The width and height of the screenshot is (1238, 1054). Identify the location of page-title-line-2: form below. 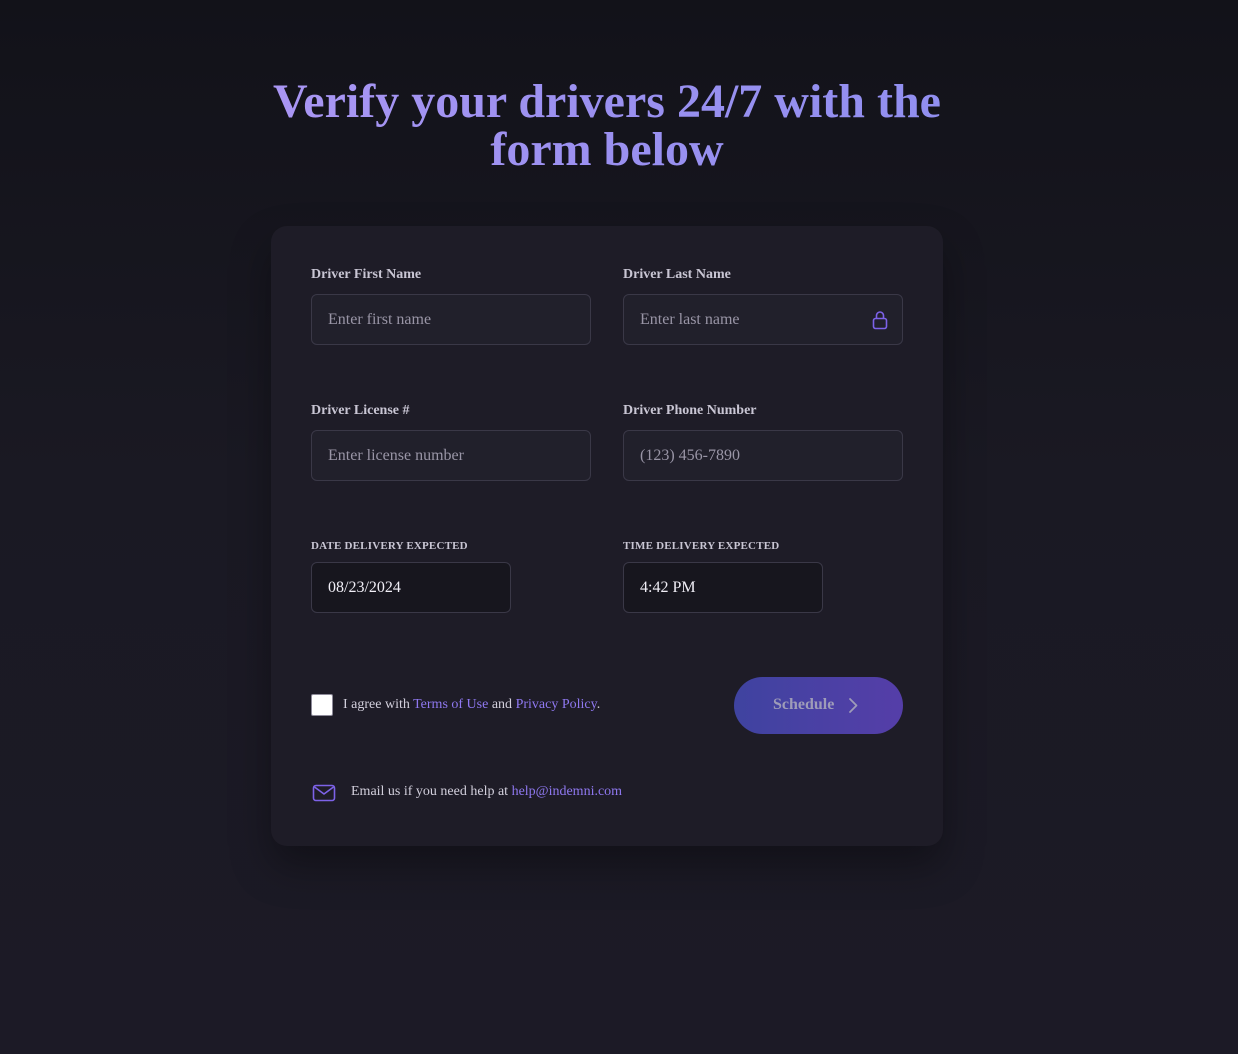
(607, 149).